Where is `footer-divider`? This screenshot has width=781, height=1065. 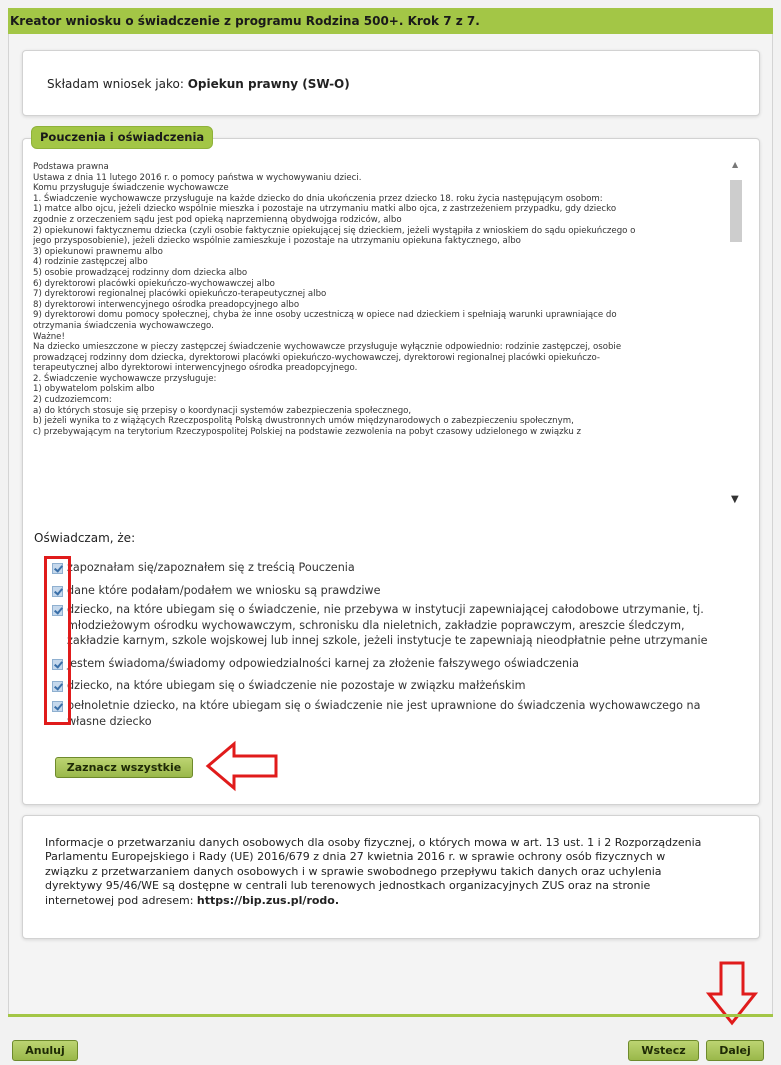 footer-divider is located at coordinates (390, 1015).